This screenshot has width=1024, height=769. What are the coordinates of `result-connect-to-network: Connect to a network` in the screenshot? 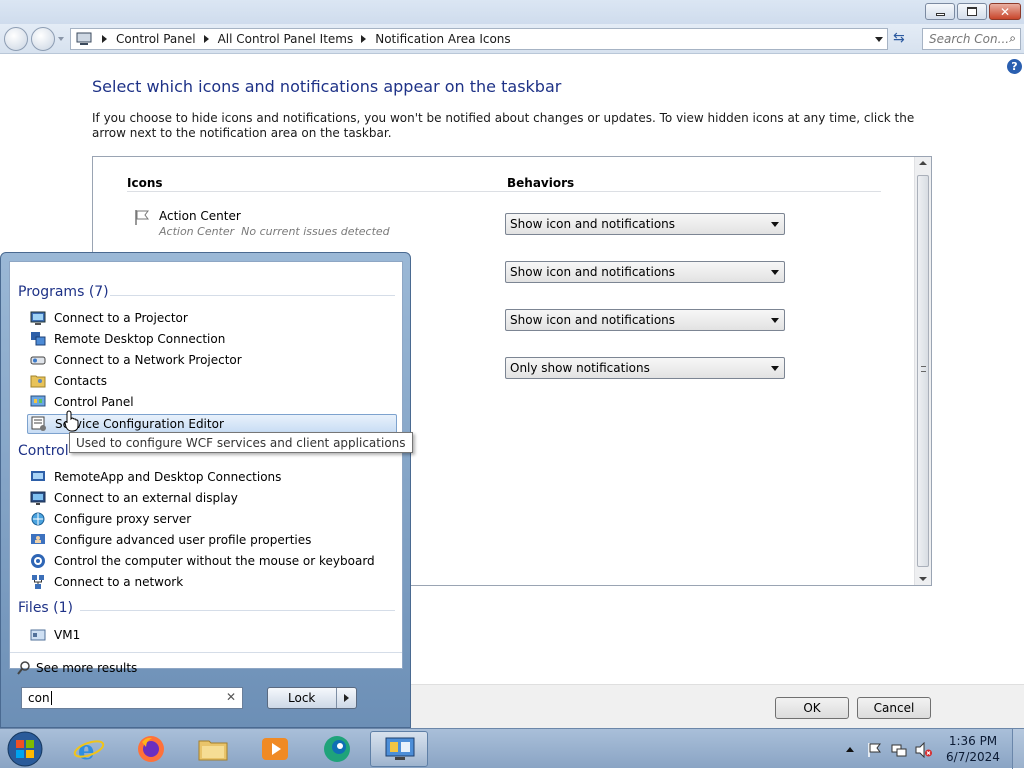 It's located at (212, 582).